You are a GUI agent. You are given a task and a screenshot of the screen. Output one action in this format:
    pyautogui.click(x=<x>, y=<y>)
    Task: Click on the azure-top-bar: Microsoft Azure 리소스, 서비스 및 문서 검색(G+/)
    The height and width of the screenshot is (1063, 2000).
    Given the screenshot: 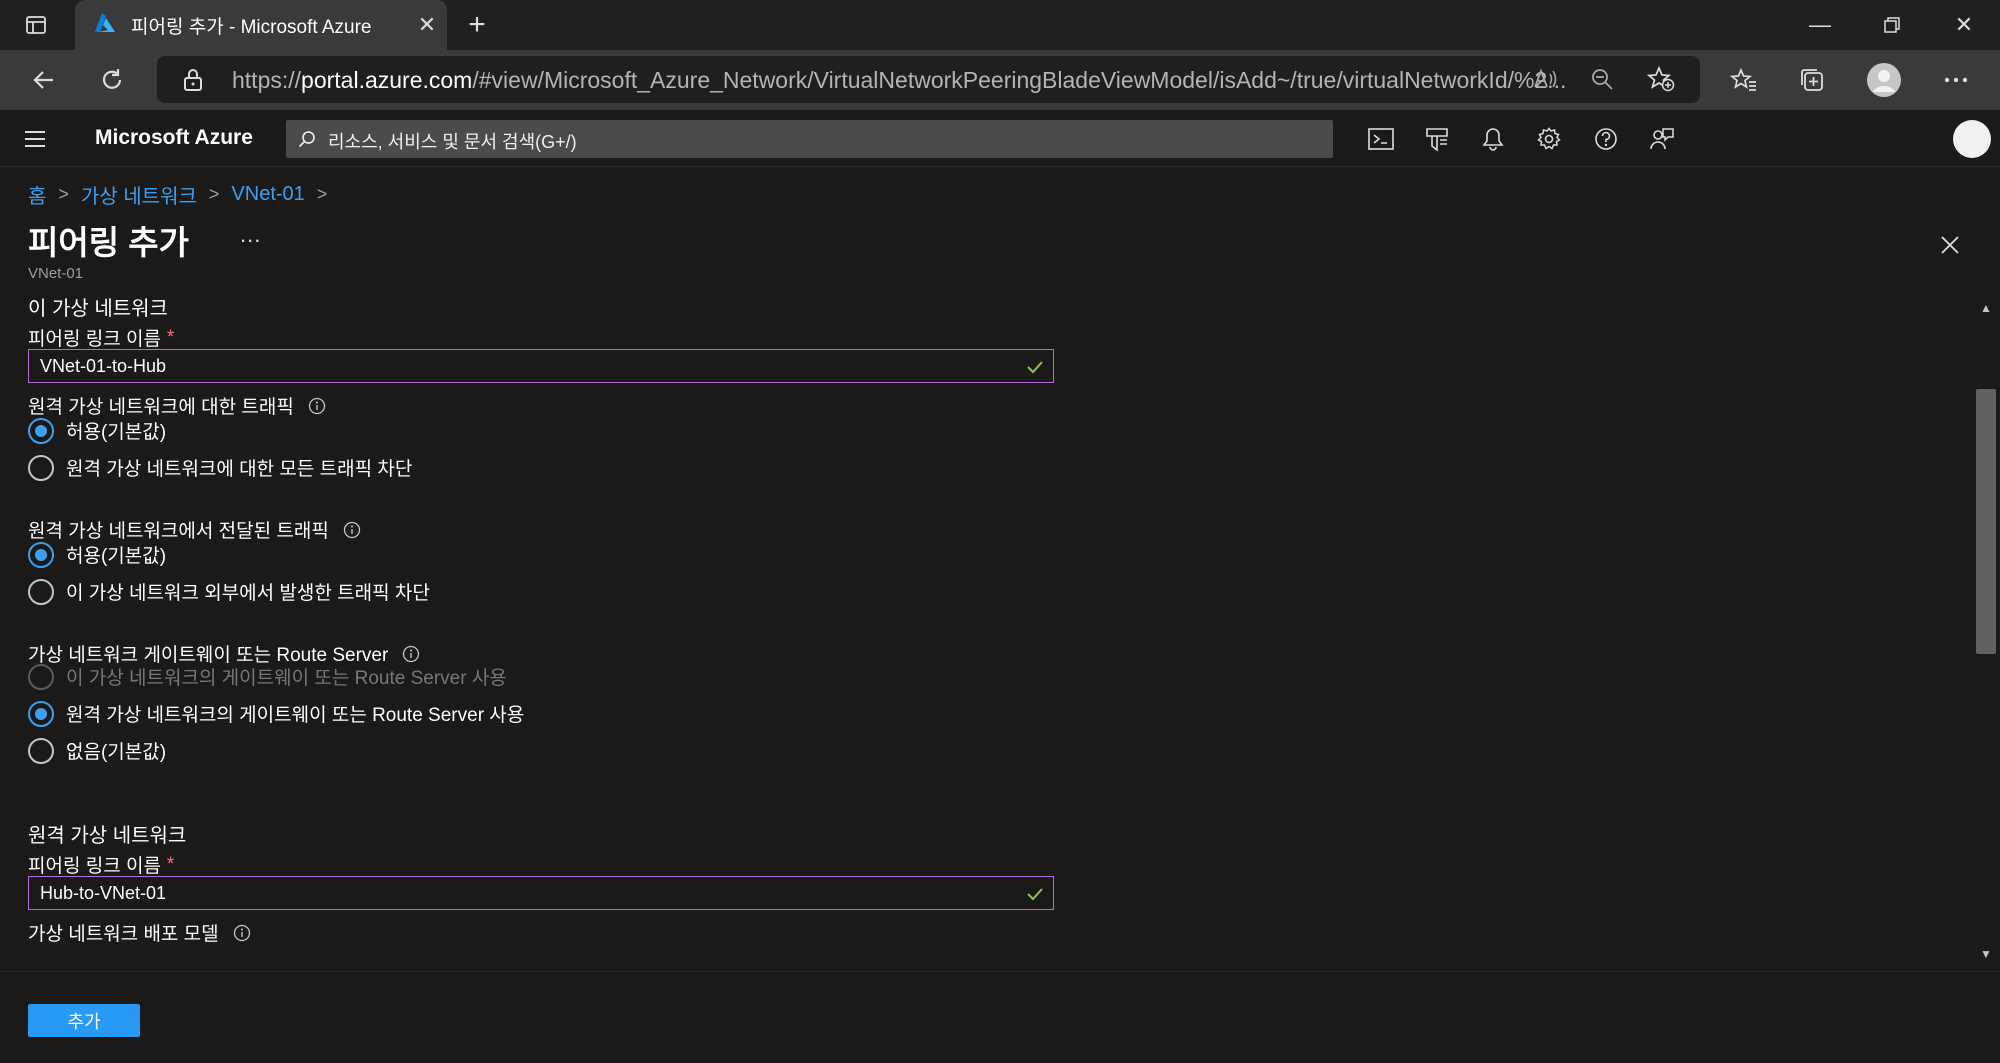 What is the action you would take?
    pyautogui.click(x=1000, y=138)
    